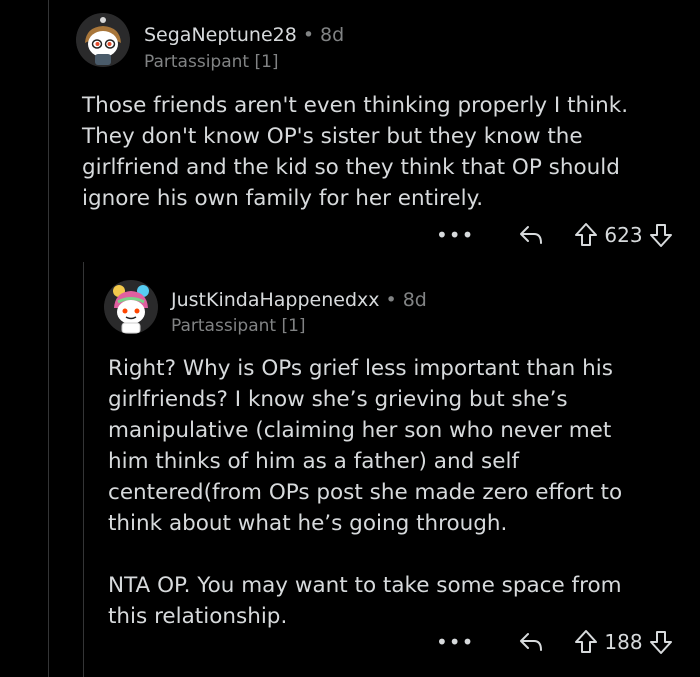  I want to click on comment-actions: ••• 188, so click(554, 642).